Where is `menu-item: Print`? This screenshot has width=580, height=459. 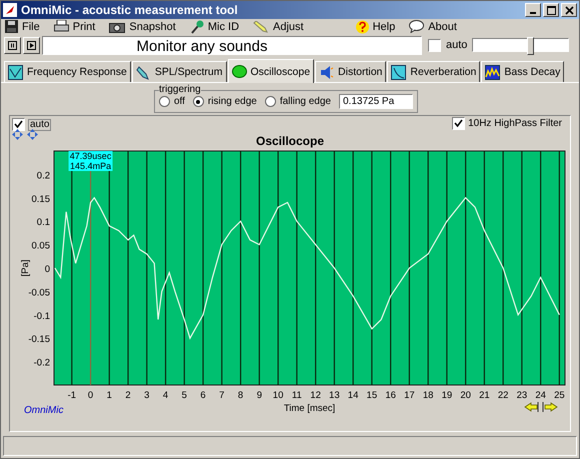
menu-item: Print is located at coordinates (75, 26).